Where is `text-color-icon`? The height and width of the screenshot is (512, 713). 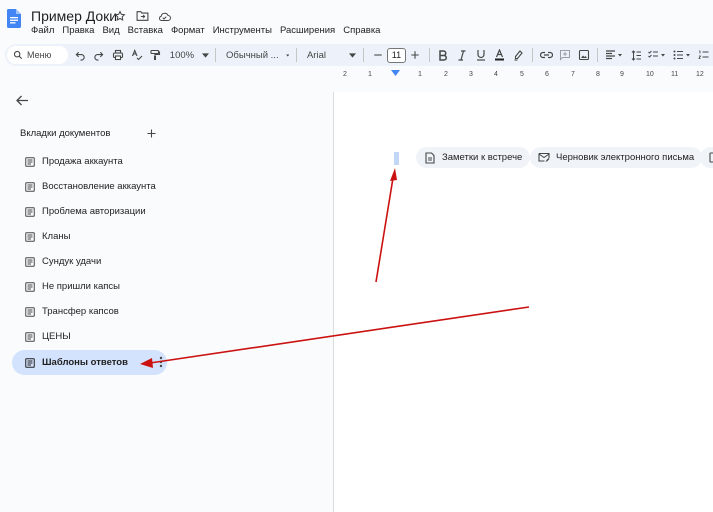
text-color-icon is located at coordinates (499, 55).